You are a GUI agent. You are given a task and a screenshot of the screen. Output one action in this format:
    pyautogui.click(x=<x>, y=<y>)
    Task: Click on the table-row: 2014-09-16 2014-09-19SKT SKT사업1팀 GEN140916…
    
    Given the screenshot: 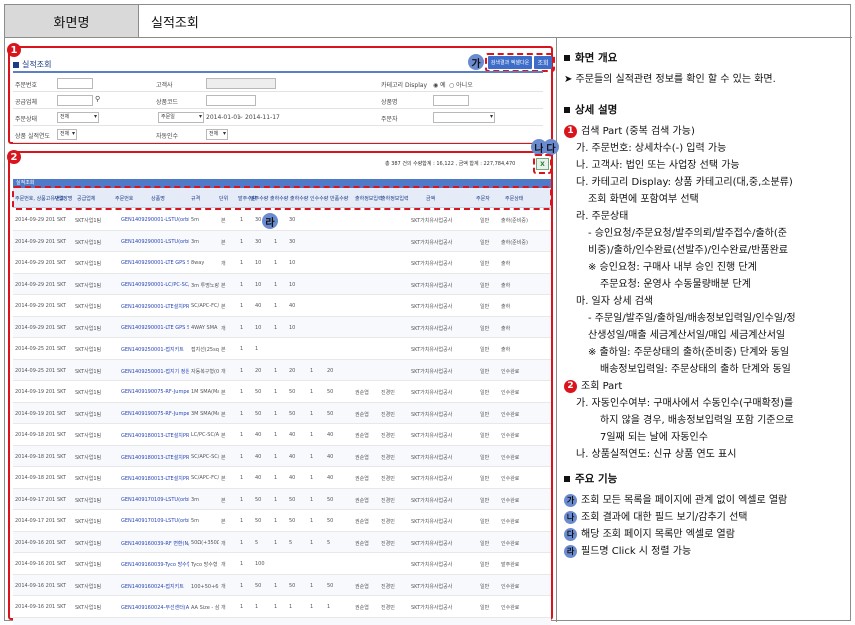 What is the action you would take?
    pyautogui.click(x=282, y=564)
    